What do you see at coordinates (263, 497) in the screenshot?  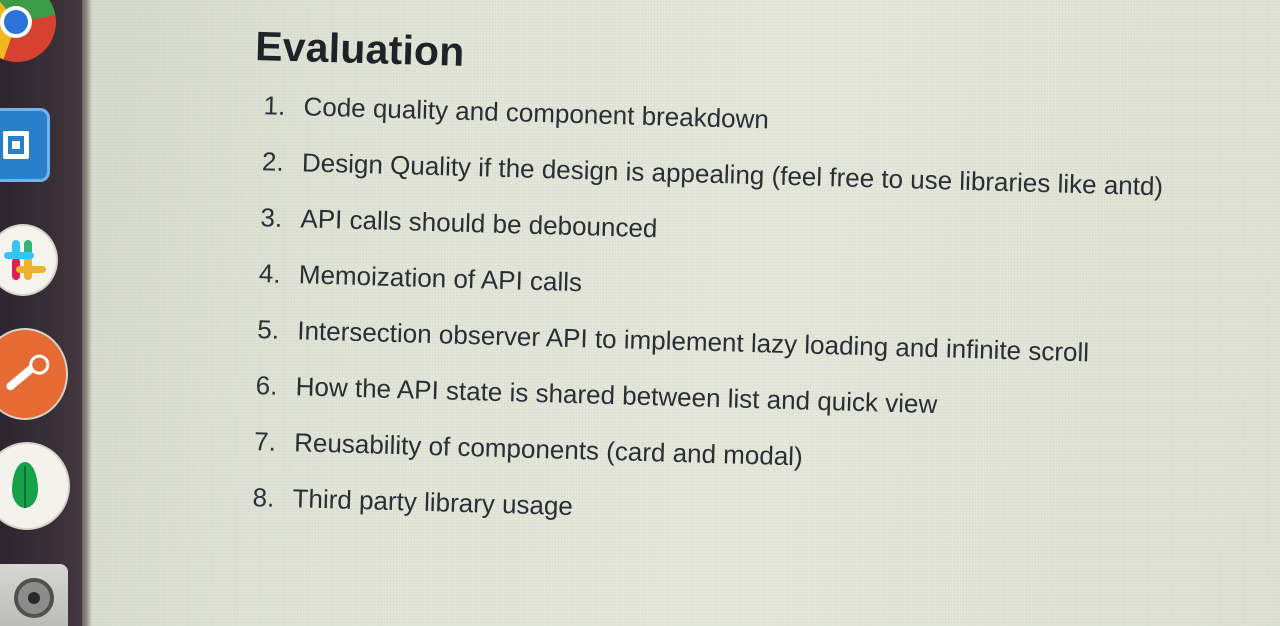 I see `list-item-number: 8.` at bounding box center [263, 497].